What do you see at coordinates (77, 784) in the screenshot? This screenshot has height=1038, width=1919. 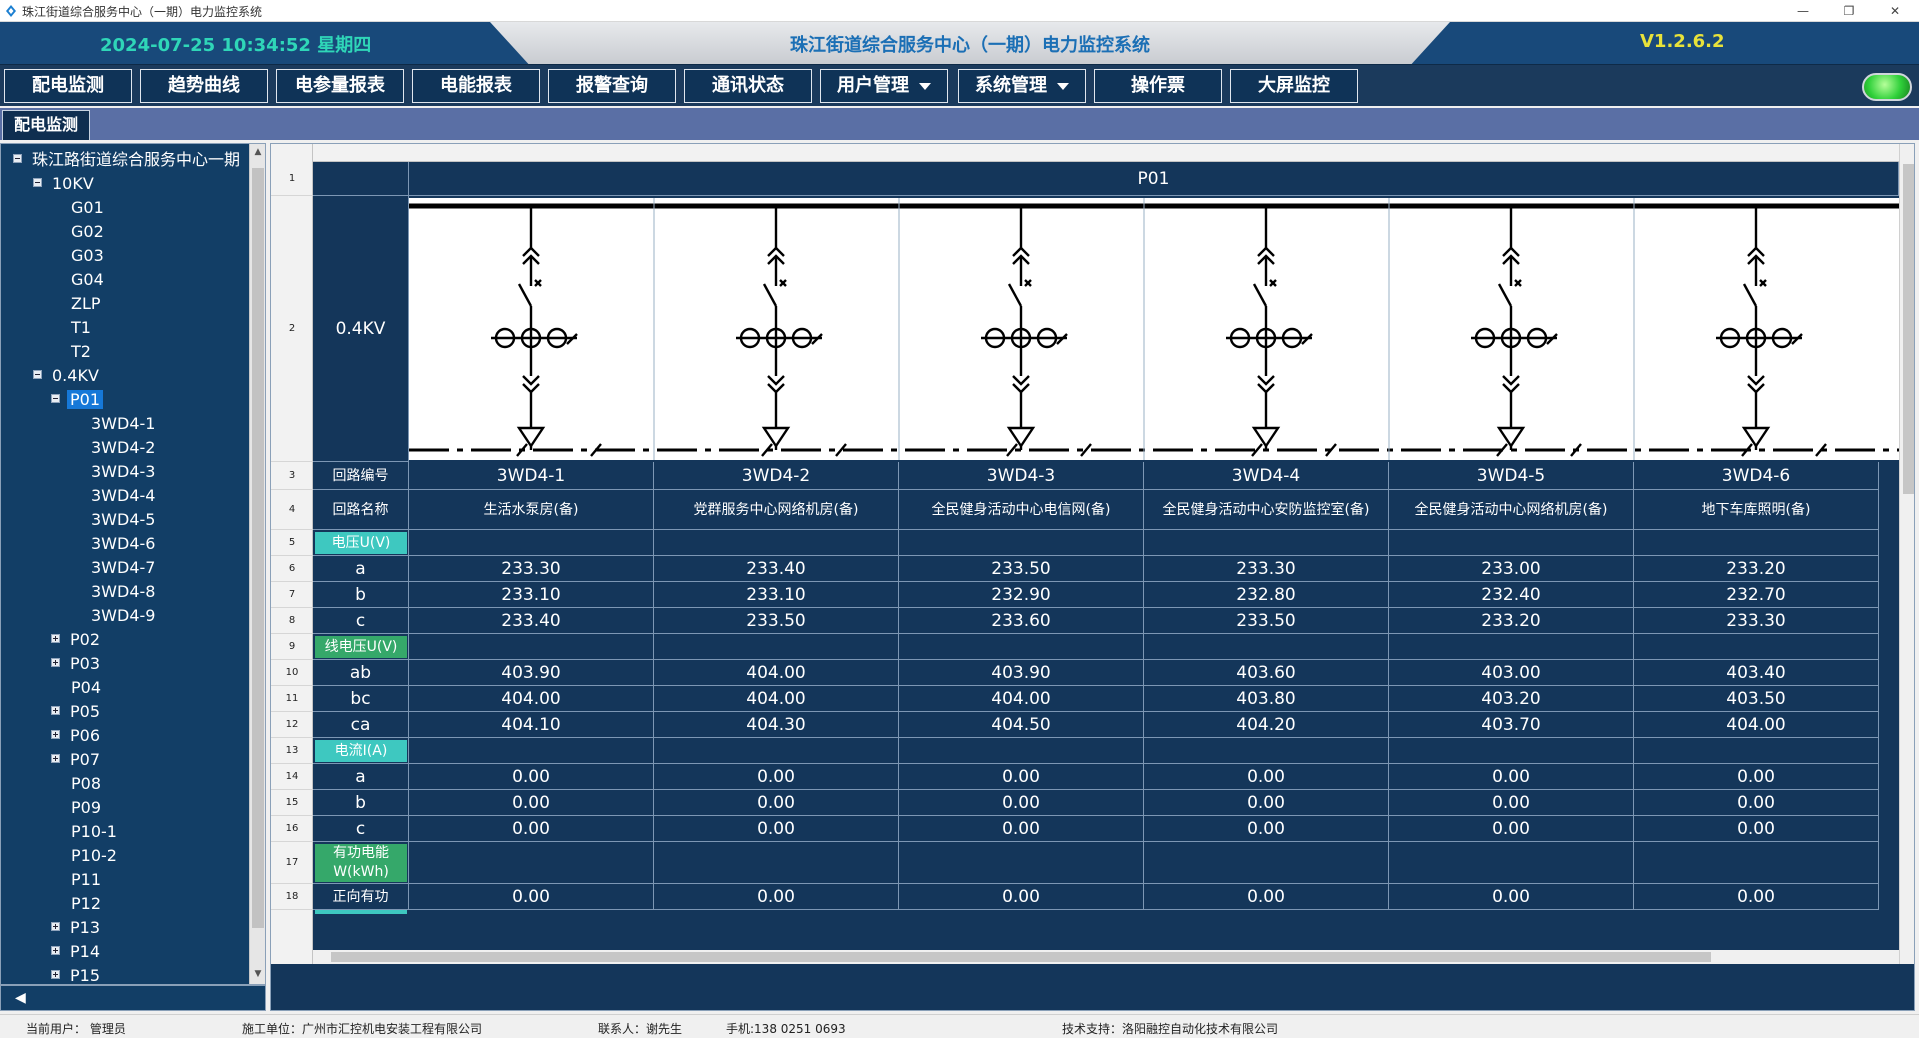 I see `tree-item-panel: P08` at bounding box center [77, 784].